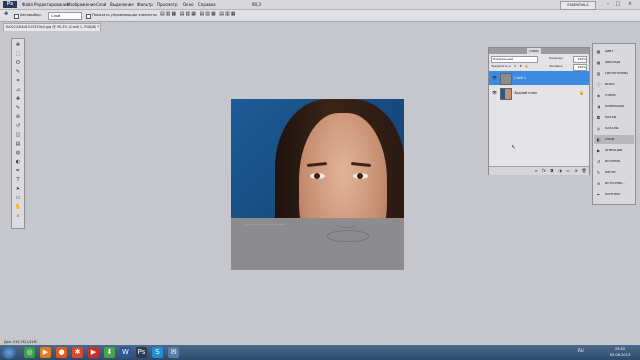  Describe the element at coordinates (141, 352) in the screenshot. I see `photoshop-icon: Ps` at that location.